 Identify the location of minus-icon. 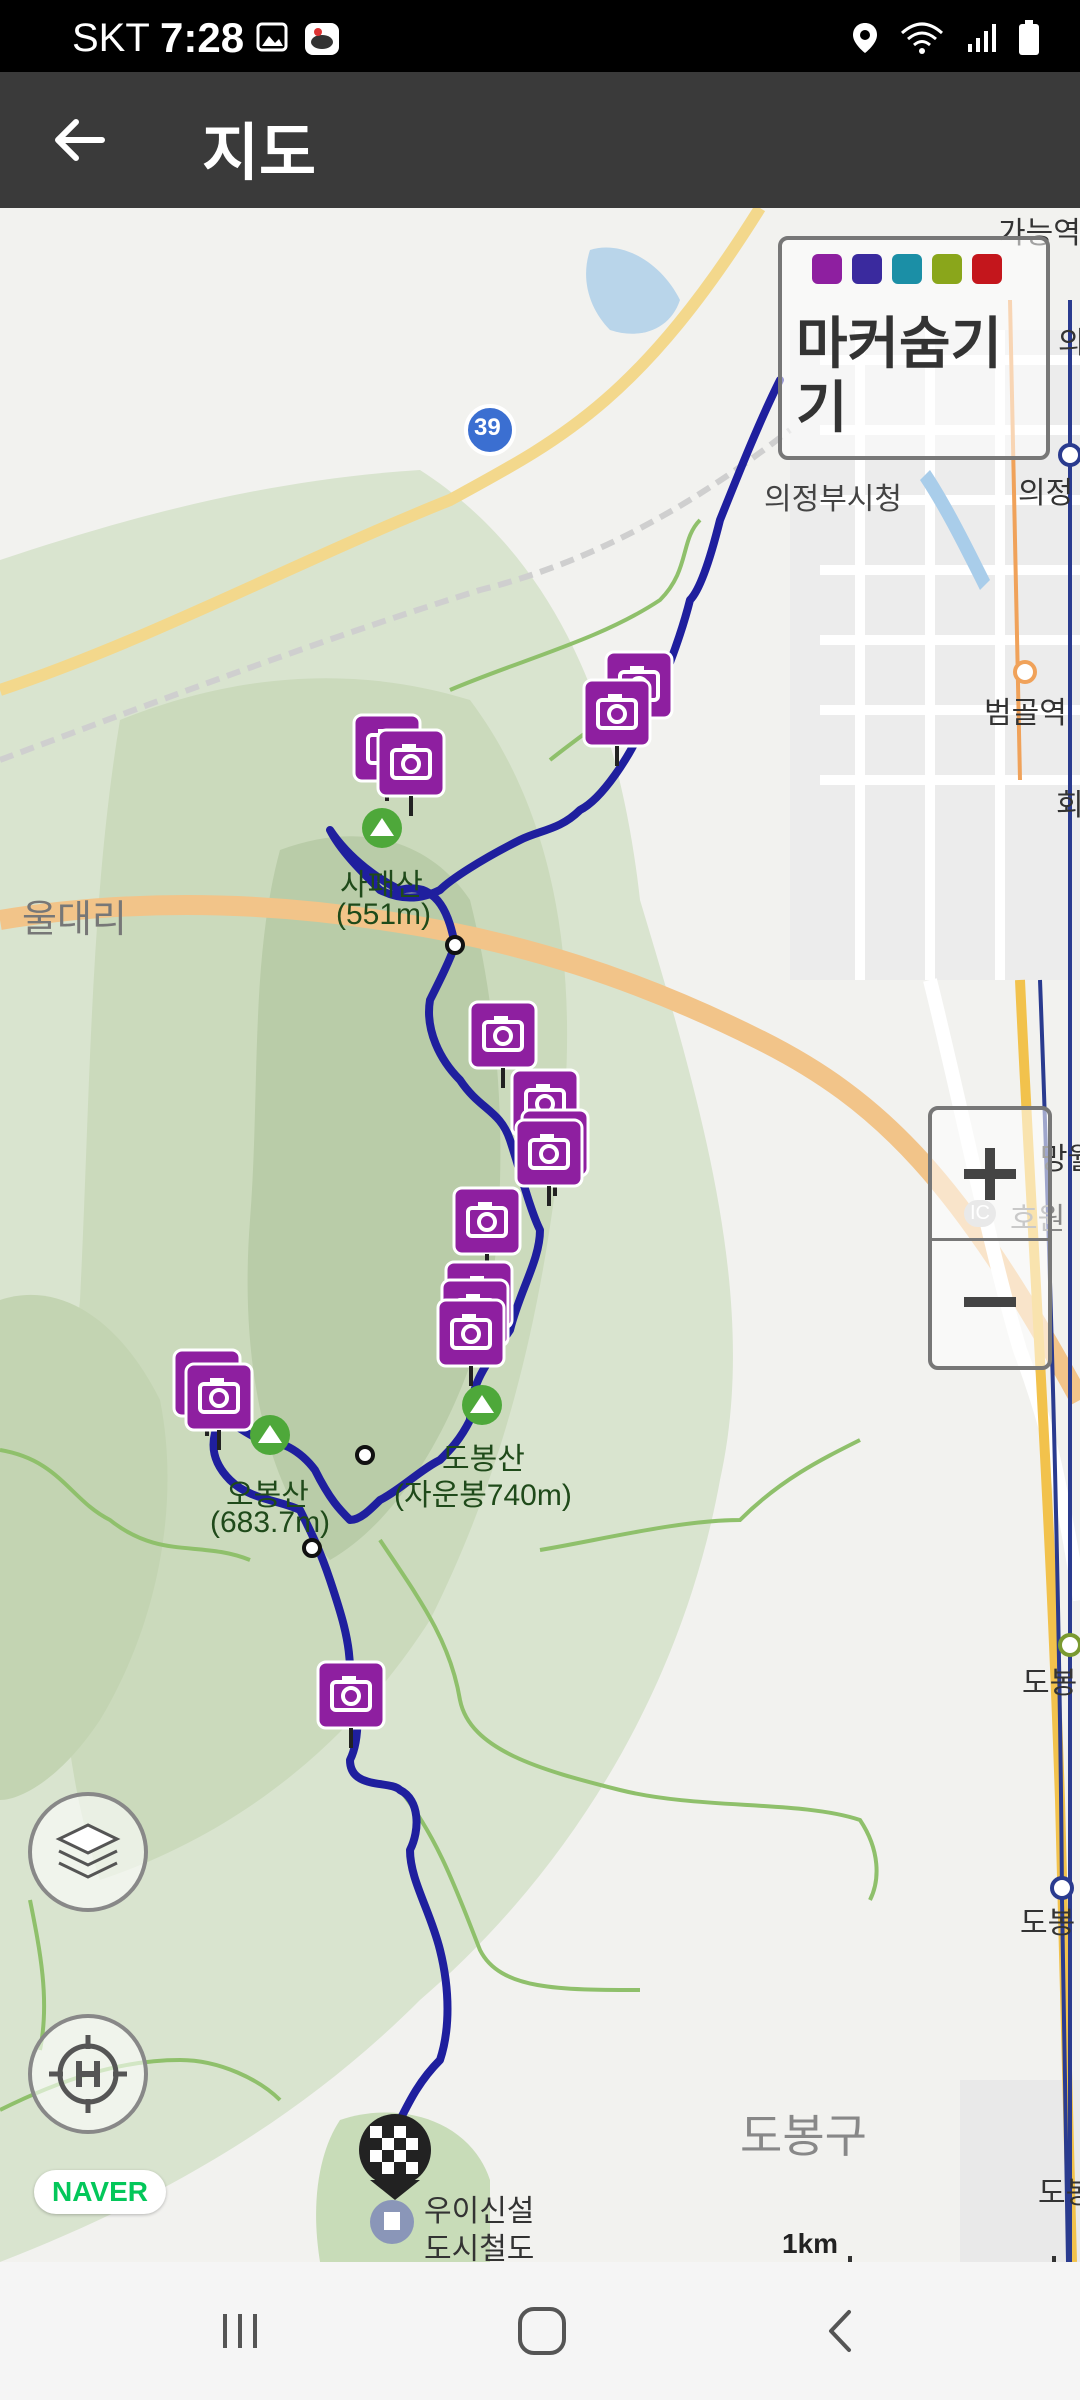
(990, 1302).